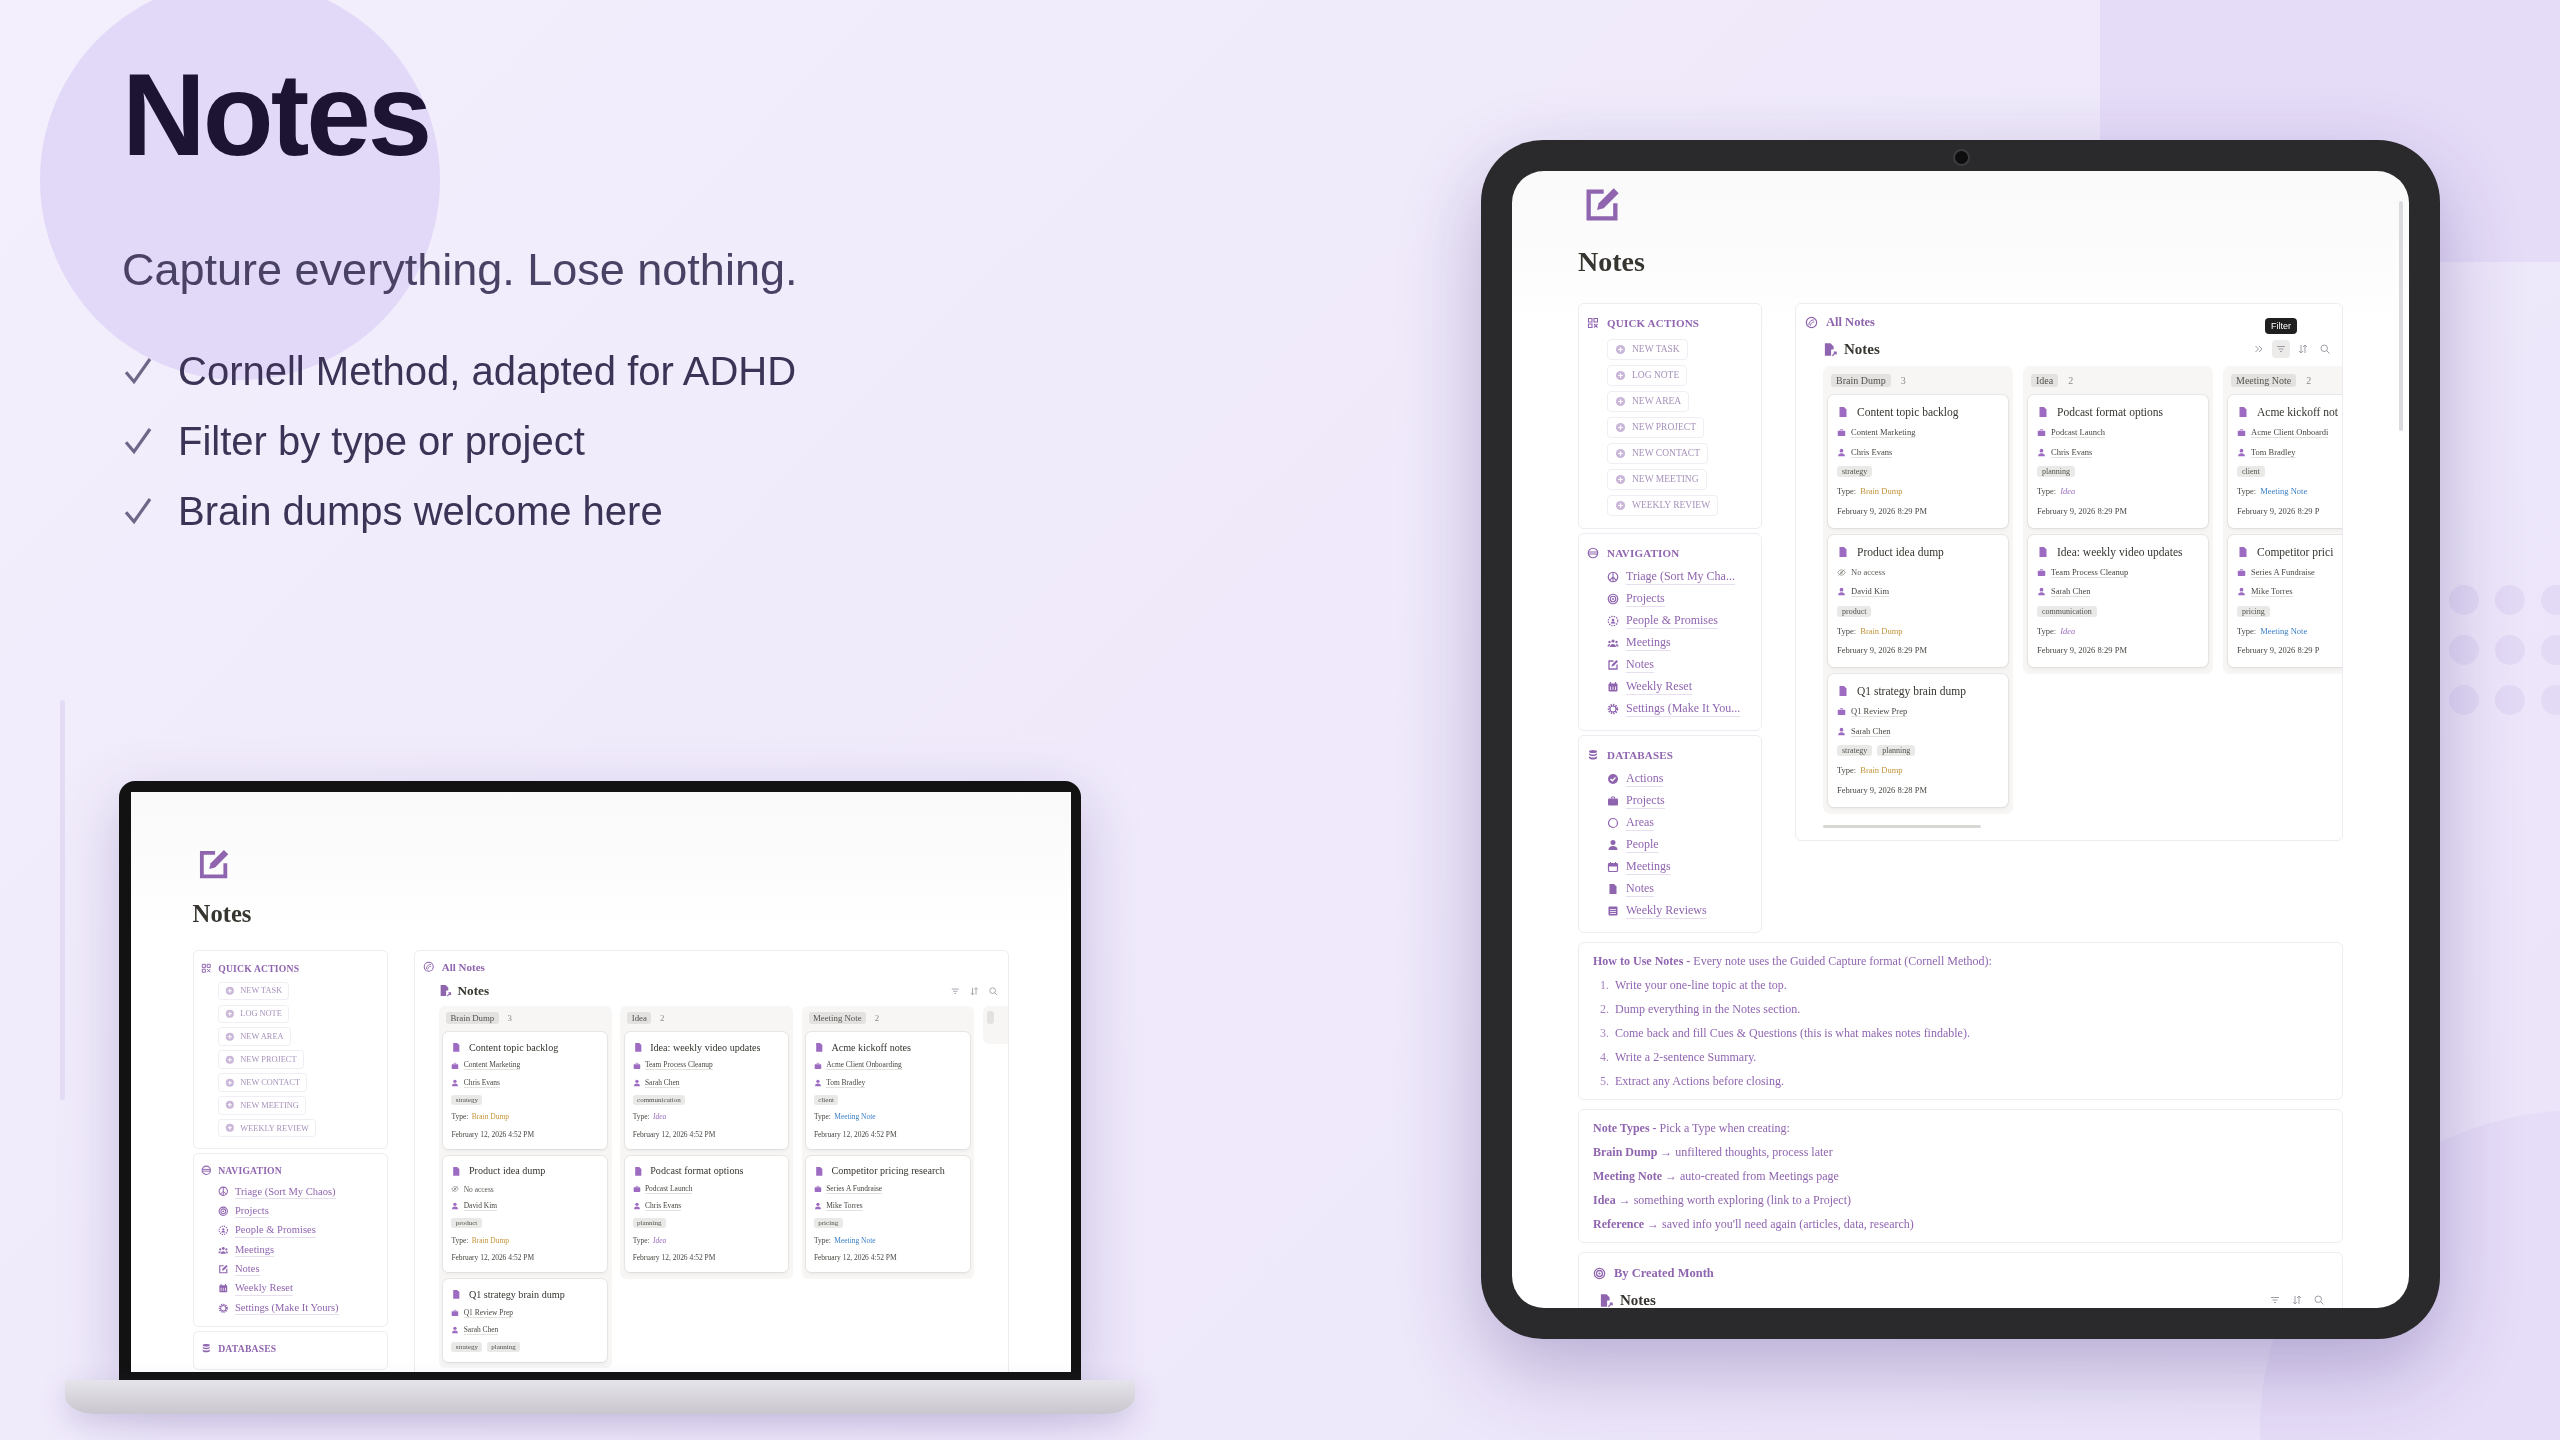 The image size is (2560, 1440). I want to click on project-link: Series A Fundraise, so click(2283, 572).